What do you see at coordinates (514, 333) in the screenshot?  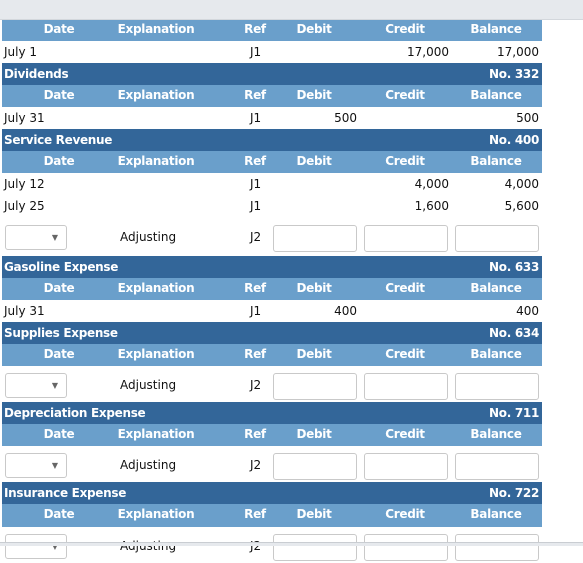 I see `account-number: No. 634` at bounding box center [514, 333].